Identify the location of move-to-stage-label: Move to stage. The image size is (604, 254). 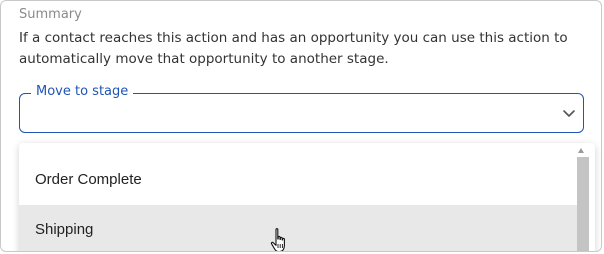
(82, 92).